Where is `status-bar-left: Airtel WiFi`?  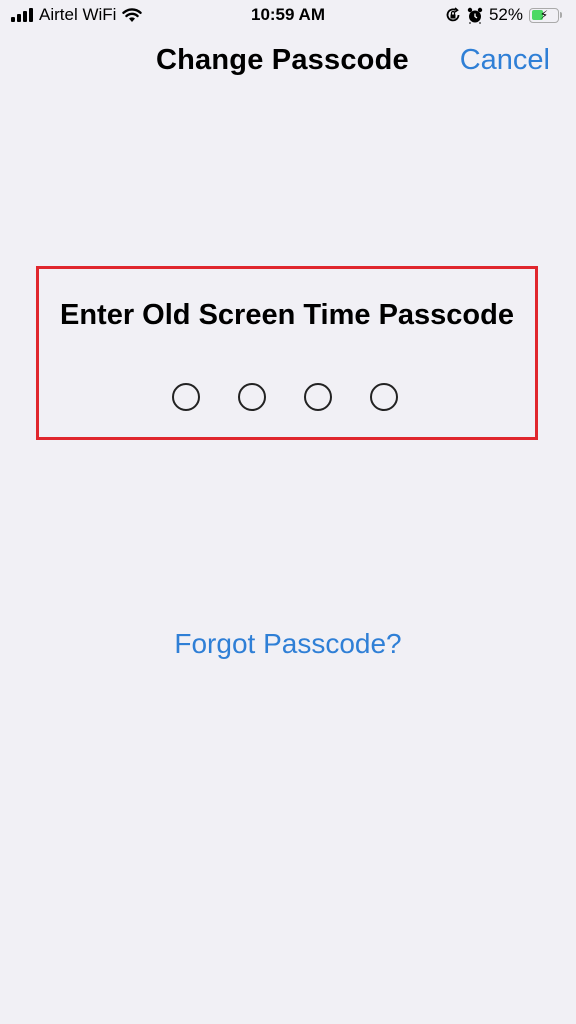 status-bar-left: Airtel WiFi is located at coordinates (77, 15).